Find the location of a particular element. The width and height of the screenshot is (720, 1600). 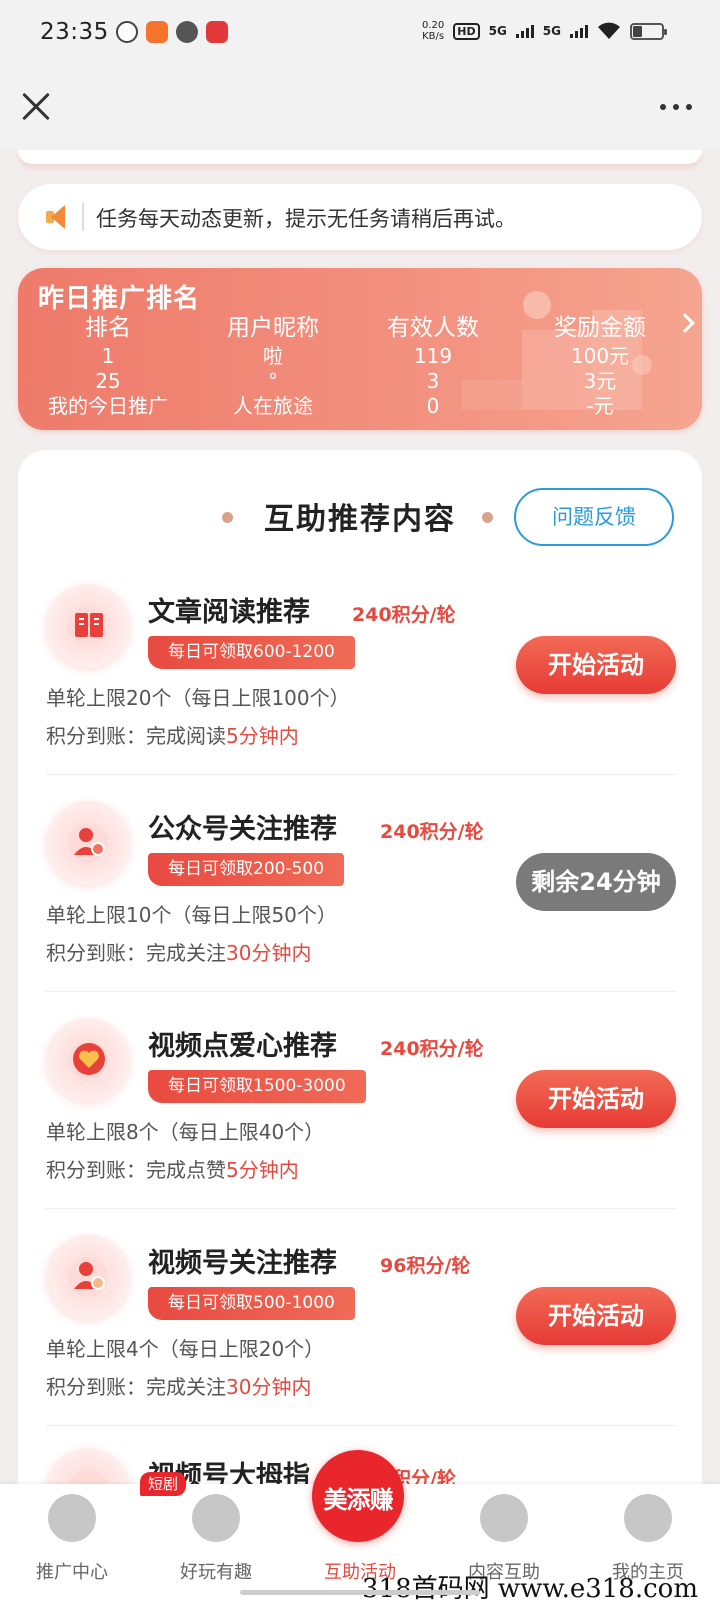

status-indicators: 0.20 KB/s HD 5G 5G is located at coordinates (544, 31).